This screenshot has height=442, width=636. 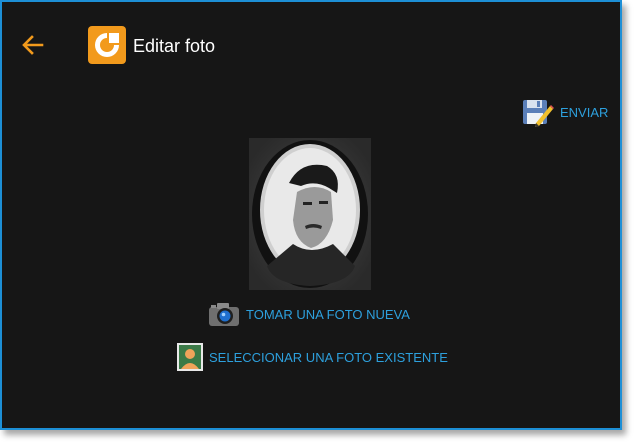 I want to click on send-label: ENVIAR, so click(x=584, y=112).